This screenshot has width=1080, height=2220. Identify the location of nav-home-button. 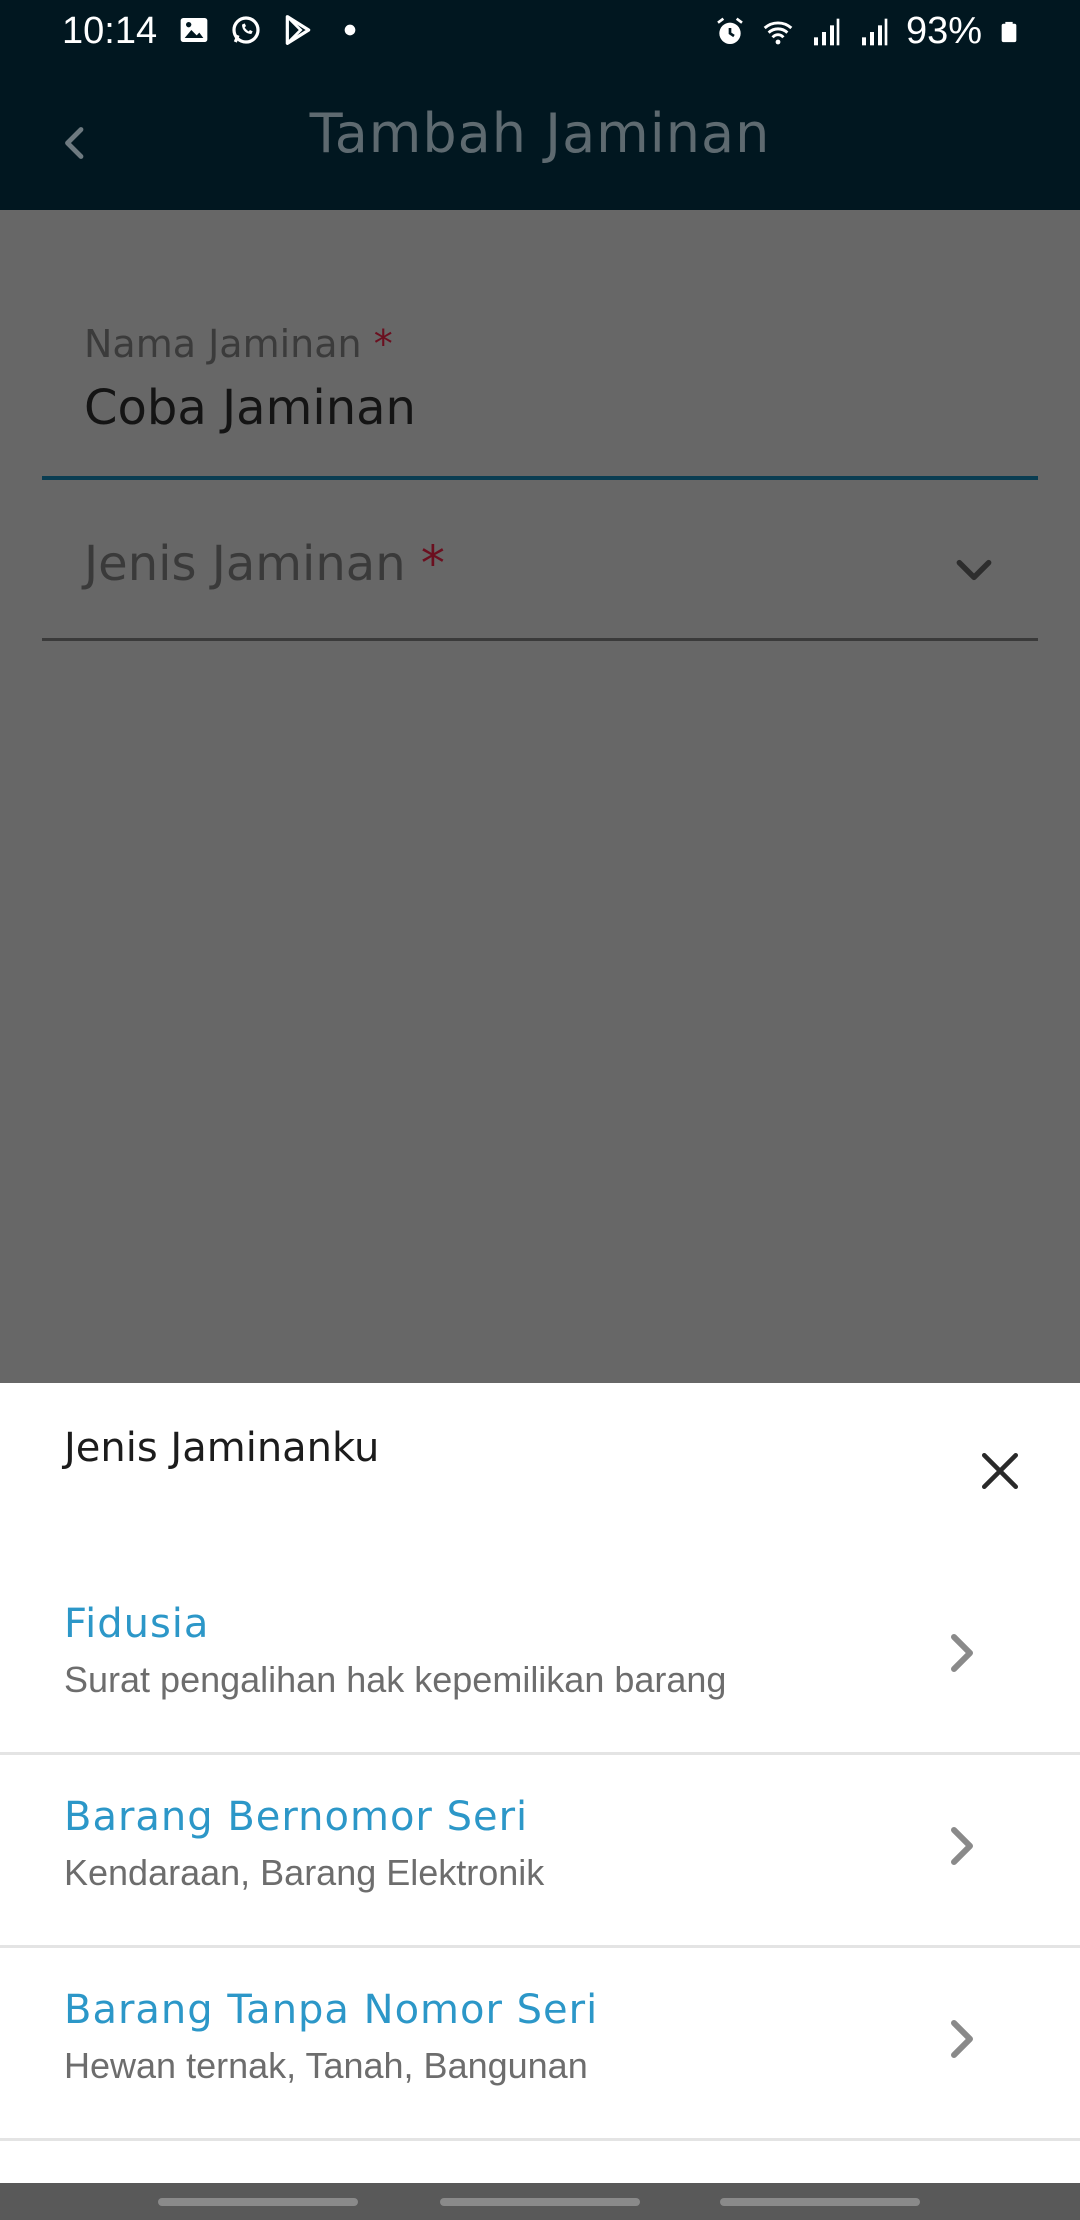
(540, 2202).